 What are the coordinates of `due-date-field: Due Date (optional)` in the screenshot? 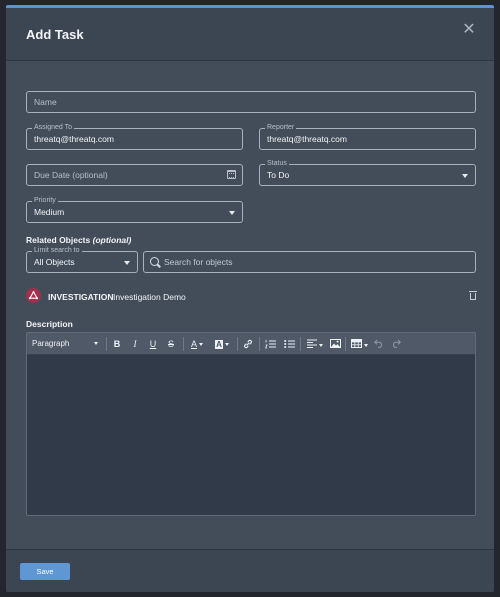 It's located at (134, 175).